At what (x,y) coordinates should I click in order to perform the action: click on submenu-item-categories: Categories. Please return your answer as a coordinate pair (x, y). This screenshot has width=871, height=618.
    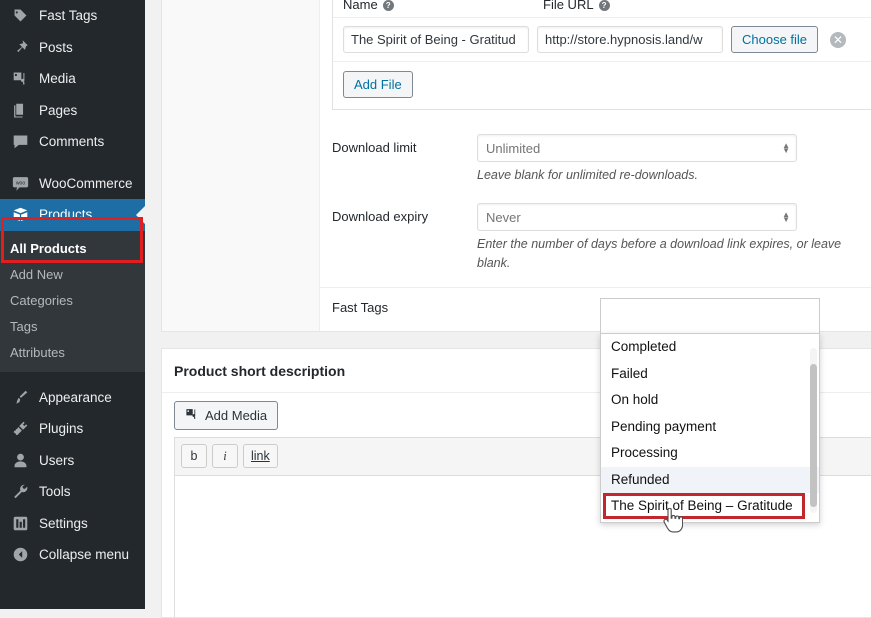
    Looking at the image, I should click on (72, 301).